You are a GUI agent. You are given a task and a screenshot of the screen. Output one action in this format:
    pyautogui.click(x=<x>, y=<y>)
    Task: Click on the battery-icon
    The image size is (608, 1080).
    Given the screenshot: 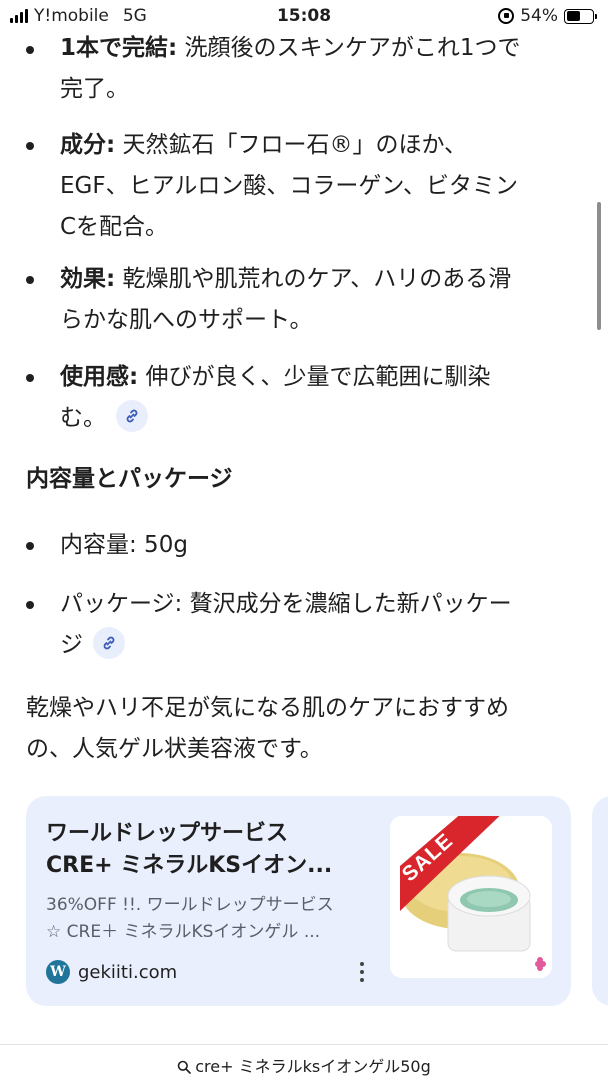 What is the action you would take?
    pyautogui.click(x=580, y=16)
    